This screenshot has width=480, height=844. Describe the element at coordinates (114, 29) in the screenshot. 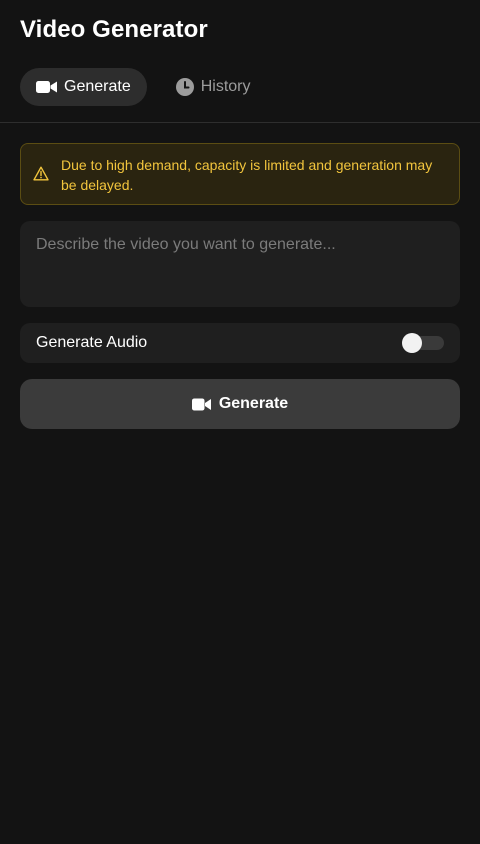

I see `page-title: Video Generator` at that location.